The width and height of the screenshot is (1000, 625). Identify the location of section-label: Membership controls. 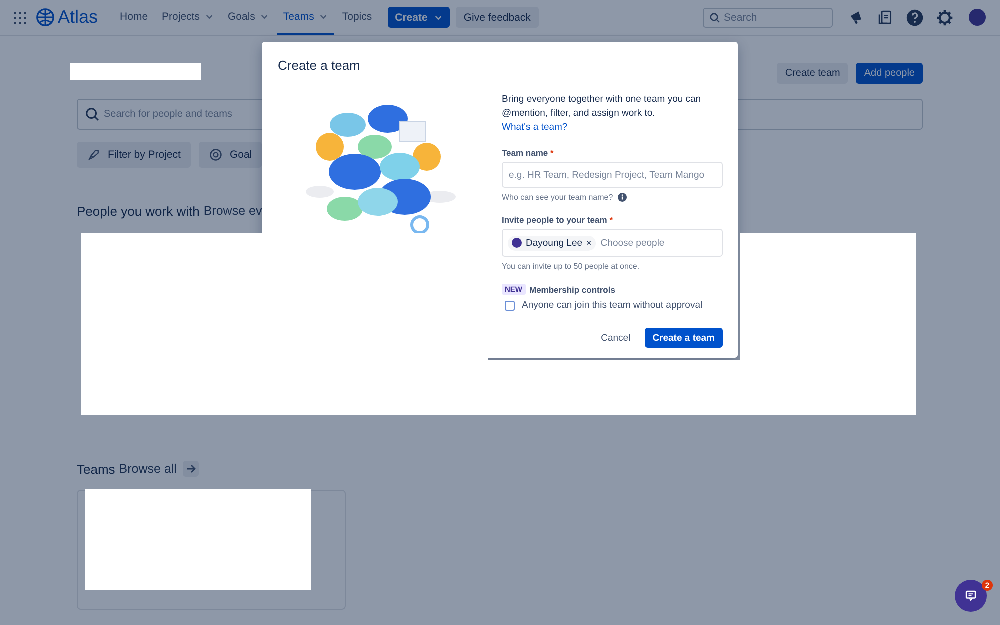
(573, 289).